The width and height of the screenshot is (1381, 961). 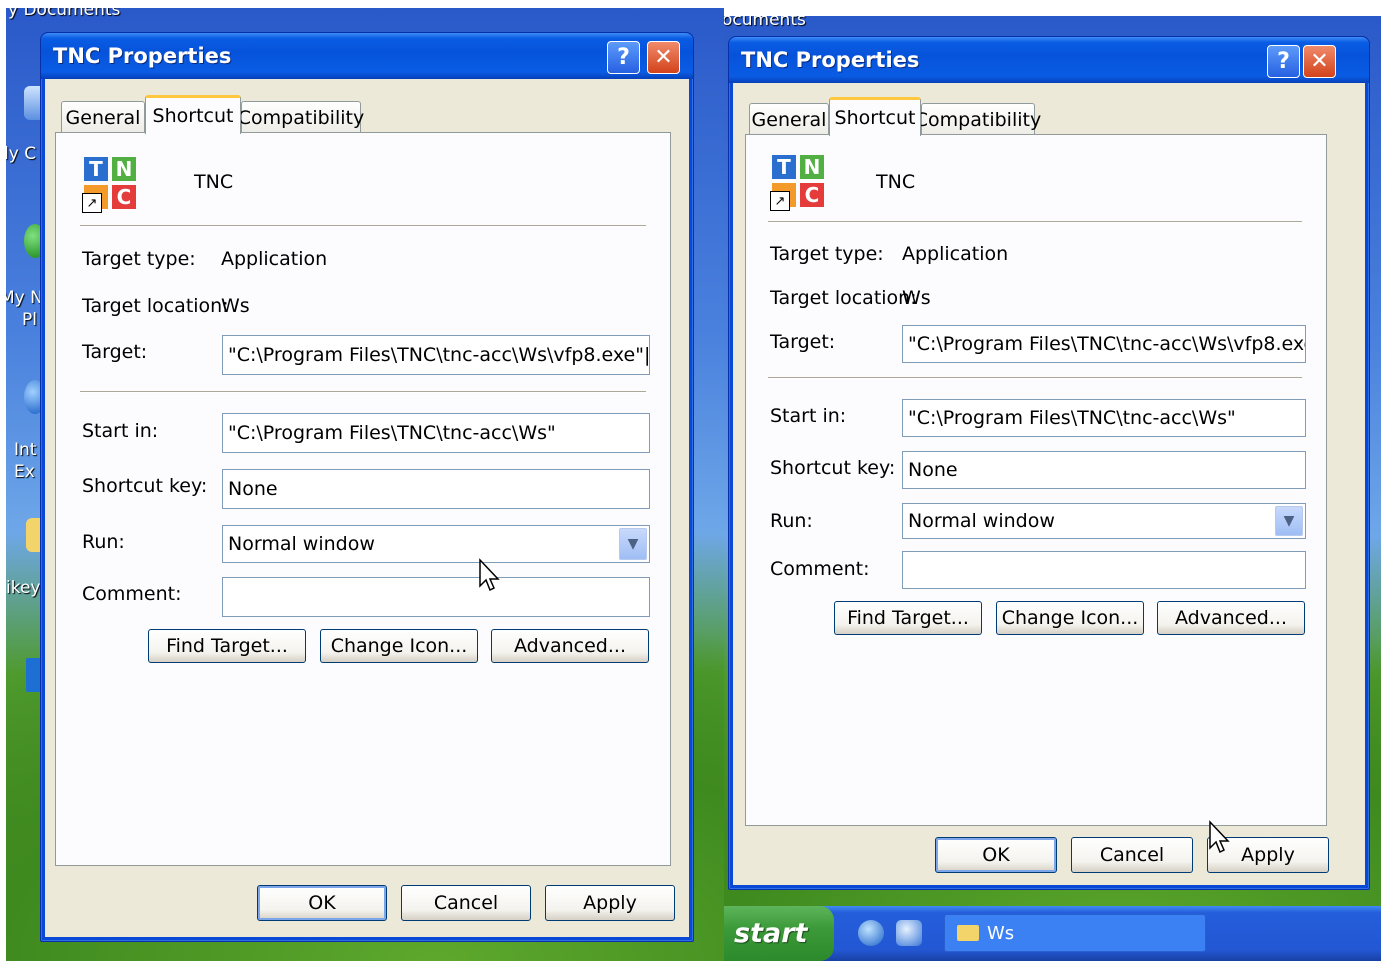 I want to click on taskbar-item-ws: Ws, so click(x=1075, y=933).